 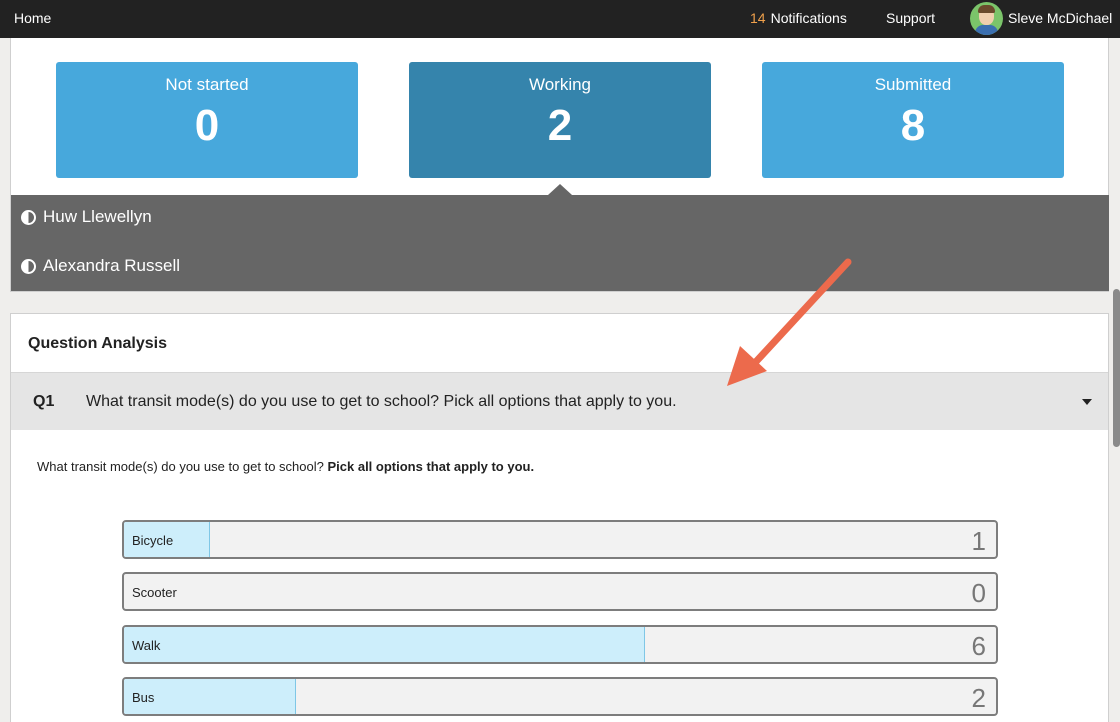 What do you see at coordinates (207, 125) in the screenshot?
I see `status-card-count: 0` at bounding box center [207, 125].